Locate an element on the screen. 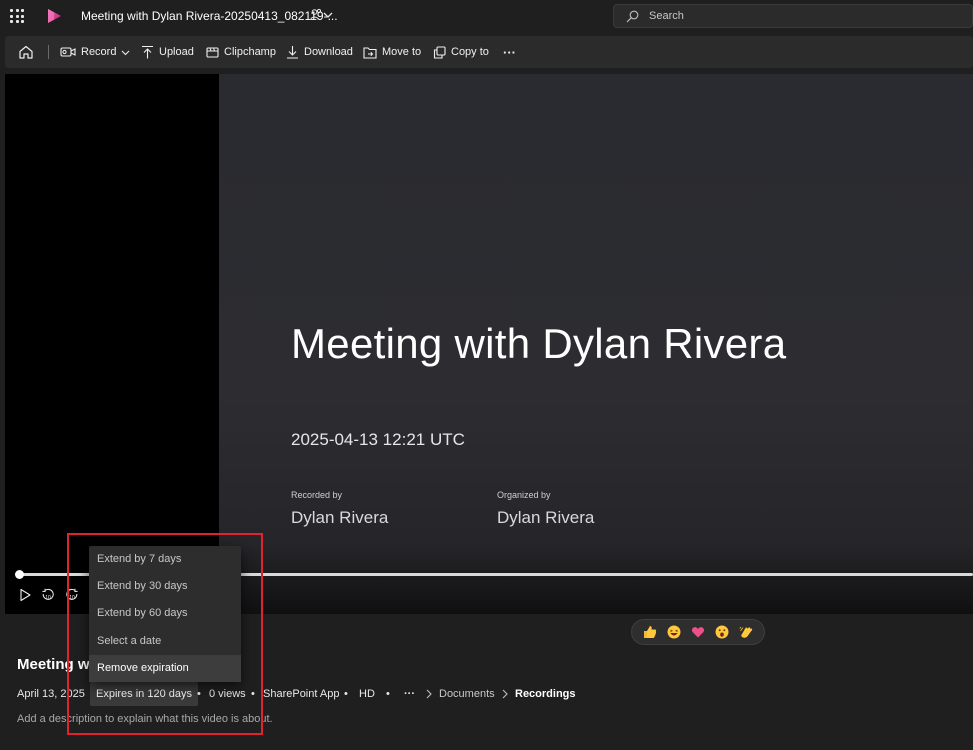 The width and height of the screenshot is (973, 750). expiration-button: Expires in 120 days is located at coordinates (144, 694).